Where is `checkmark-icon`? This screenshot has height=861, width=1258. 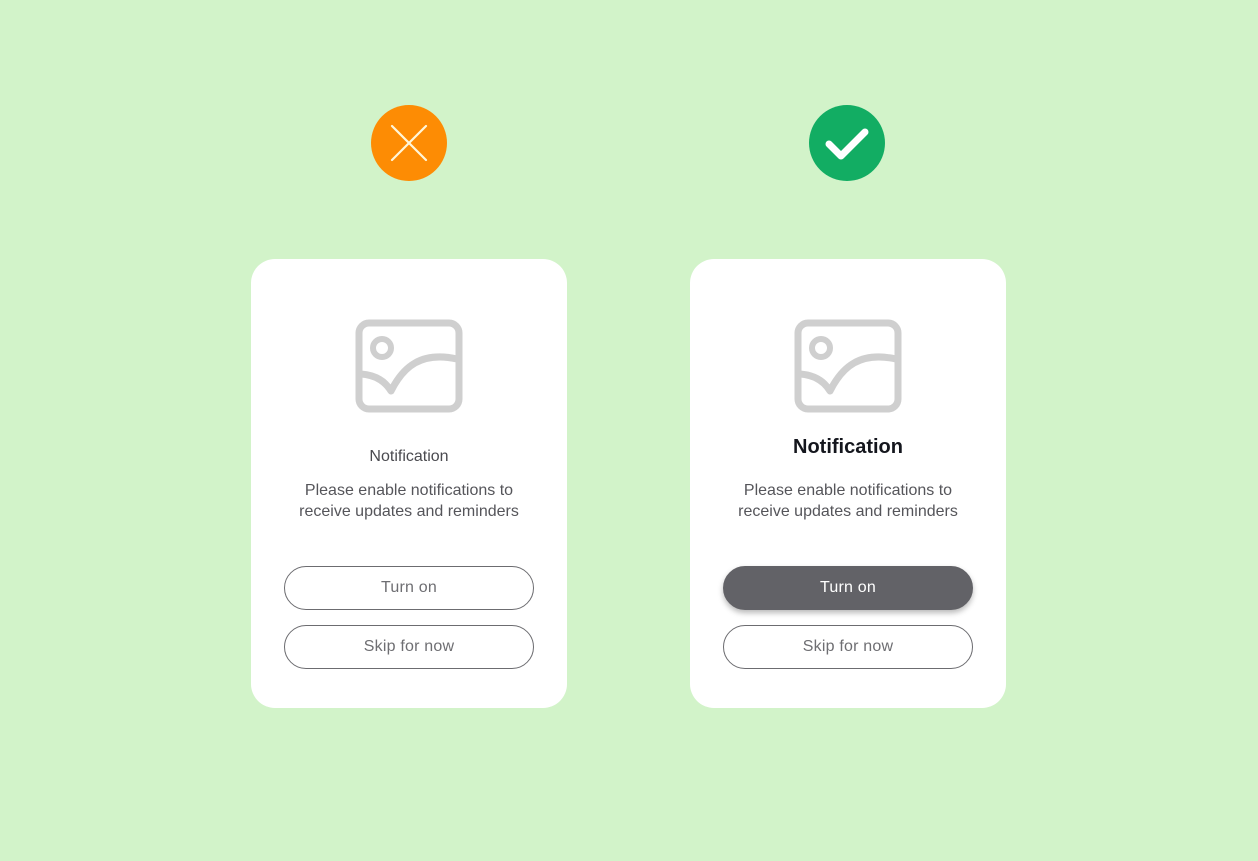 checkmark-icon is located at coordinates (847, 143).